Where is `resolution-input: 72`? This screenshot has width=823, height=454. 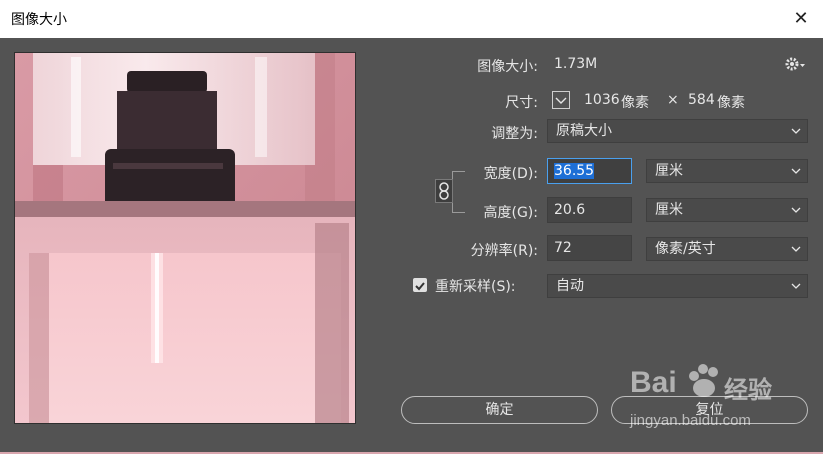 resolution-input: 72 is located at coordinates (589, 248).